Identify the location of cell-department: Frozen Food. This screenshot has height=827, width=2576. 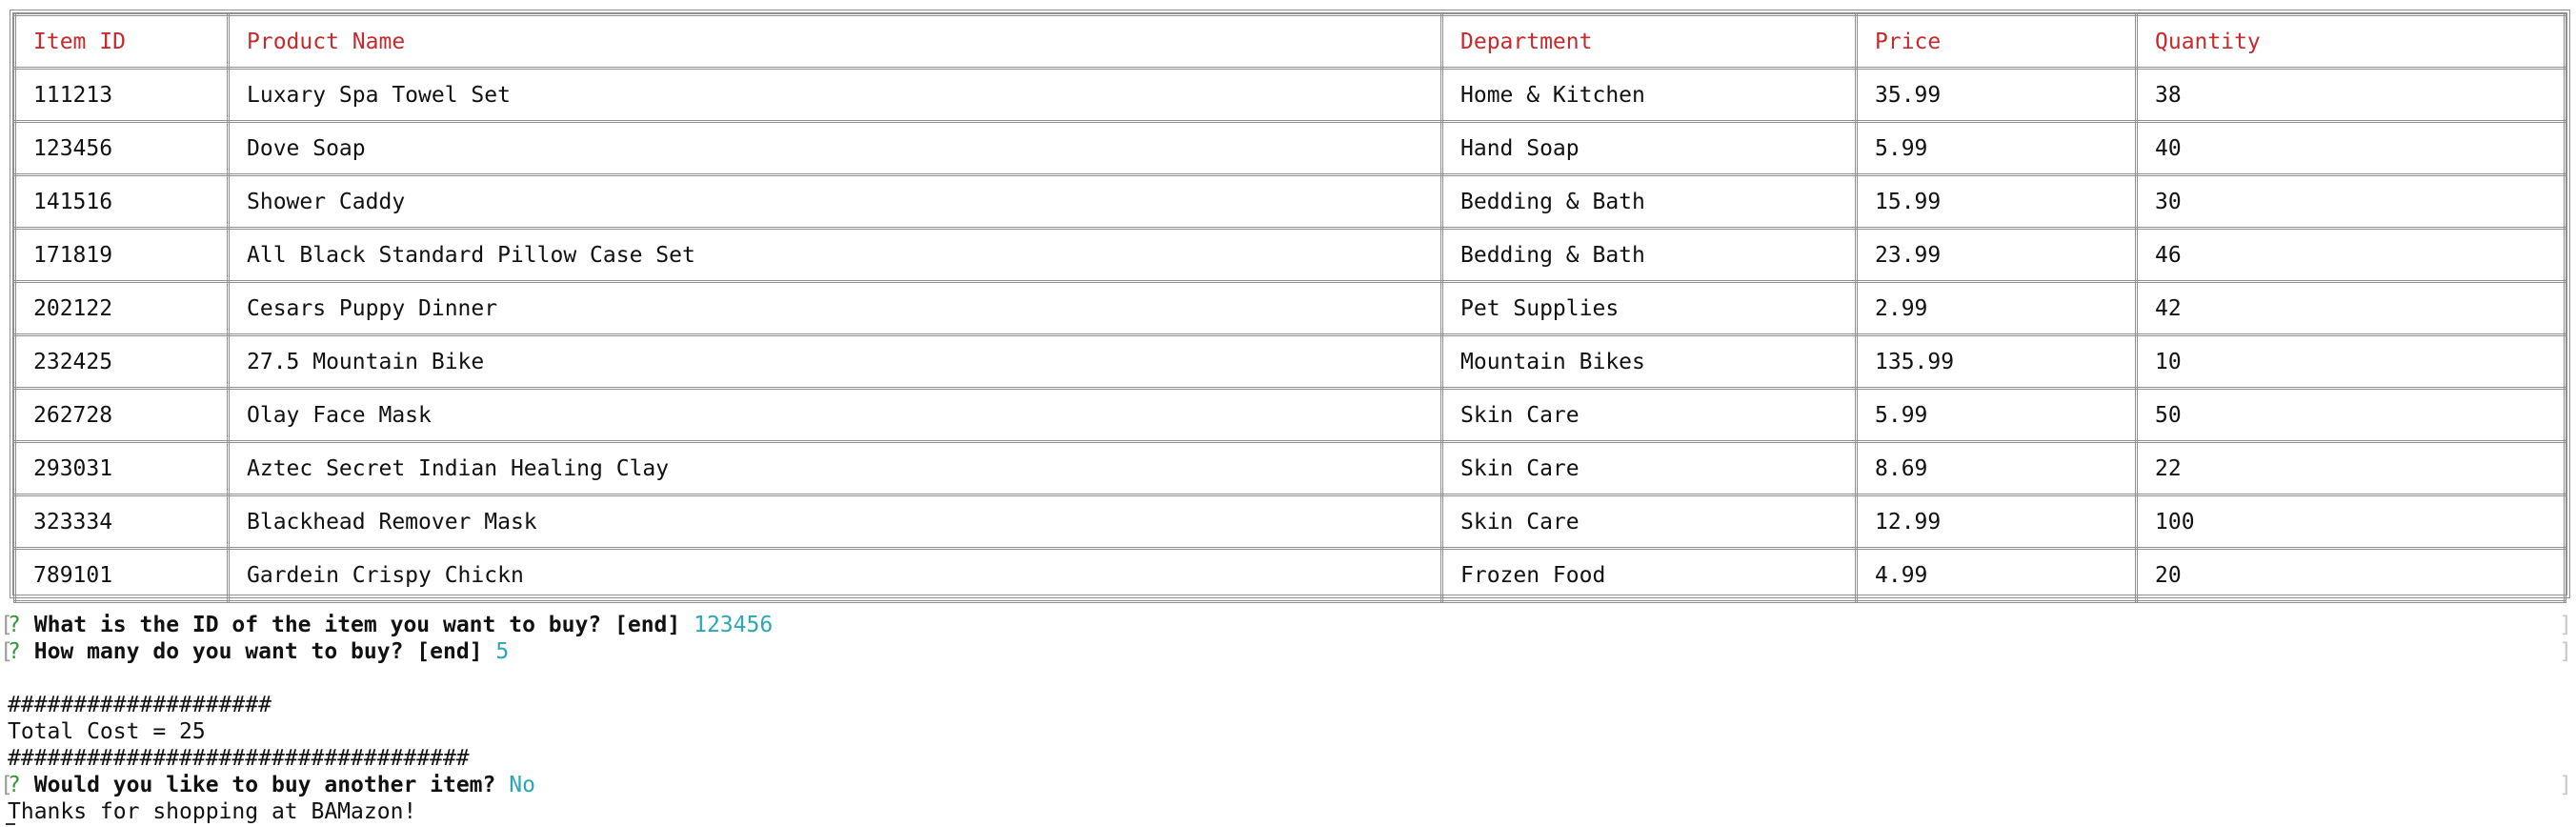
(1649, 575).